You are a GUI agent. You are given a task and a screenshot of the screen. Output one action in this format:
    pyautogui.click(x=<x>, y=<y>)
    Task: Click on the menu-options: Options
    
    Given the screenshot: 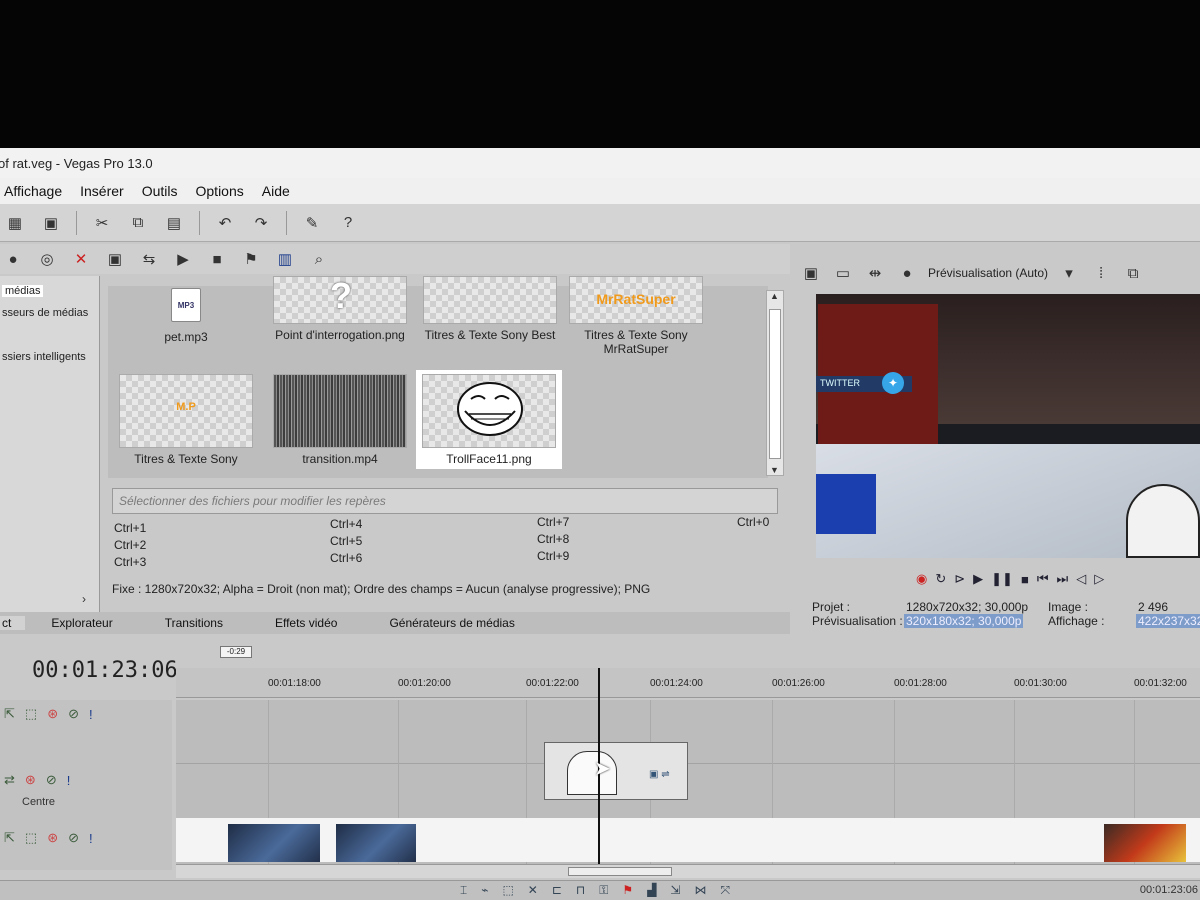 What is the action you would take?
    pyautogui.click(x=220, y=191)
    